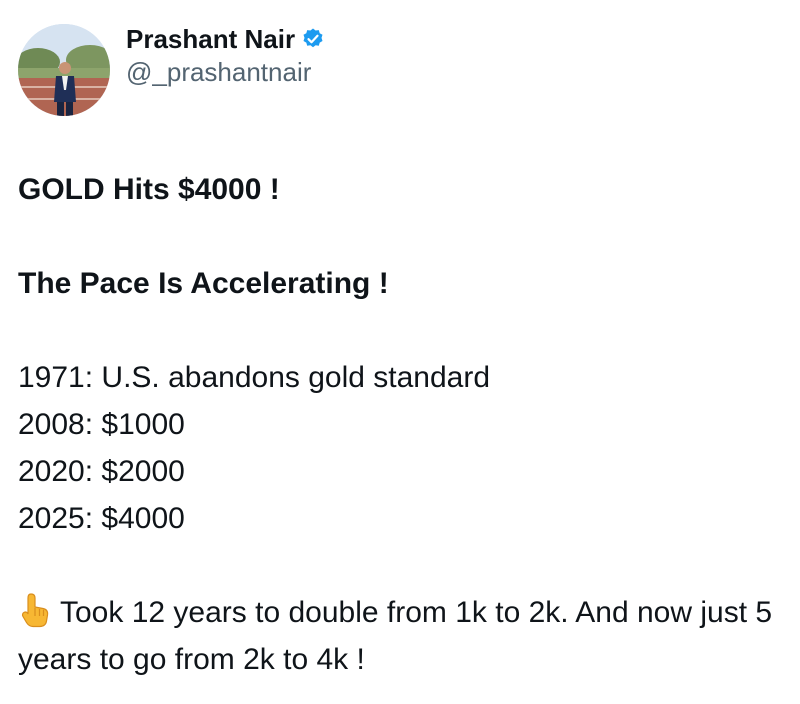 This screenshot has width=800, height=704. I want to click on tweet-headline: GOLD Hits $4000 !, so click(149, 189).